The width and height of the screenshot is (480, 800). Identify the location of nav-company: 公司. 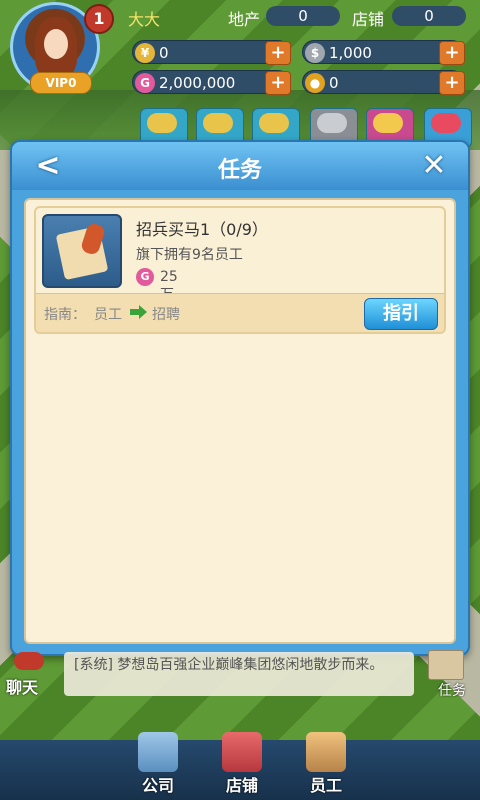
(158, 764).